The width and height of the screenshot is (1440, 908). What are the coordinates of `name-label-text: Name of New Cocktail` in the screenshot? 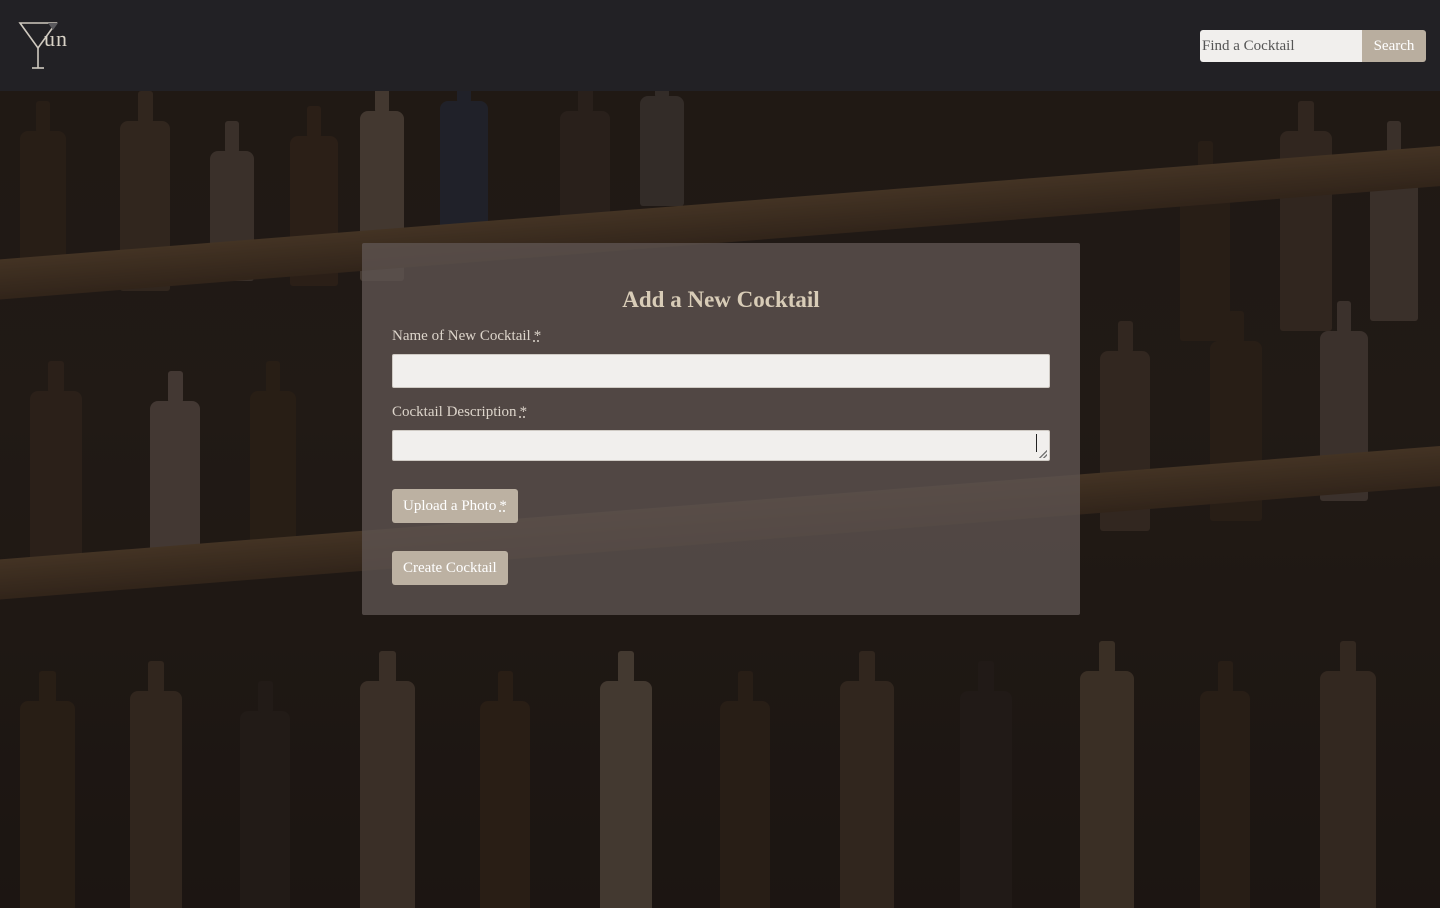 It's located at (461, 336).